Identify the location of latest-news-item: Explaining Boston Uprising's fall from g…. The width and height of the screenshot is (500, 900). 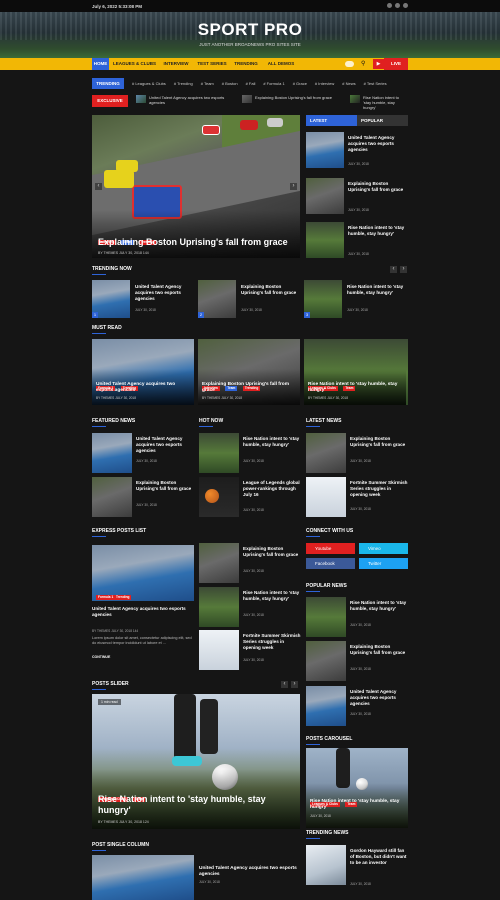
(357, 453).